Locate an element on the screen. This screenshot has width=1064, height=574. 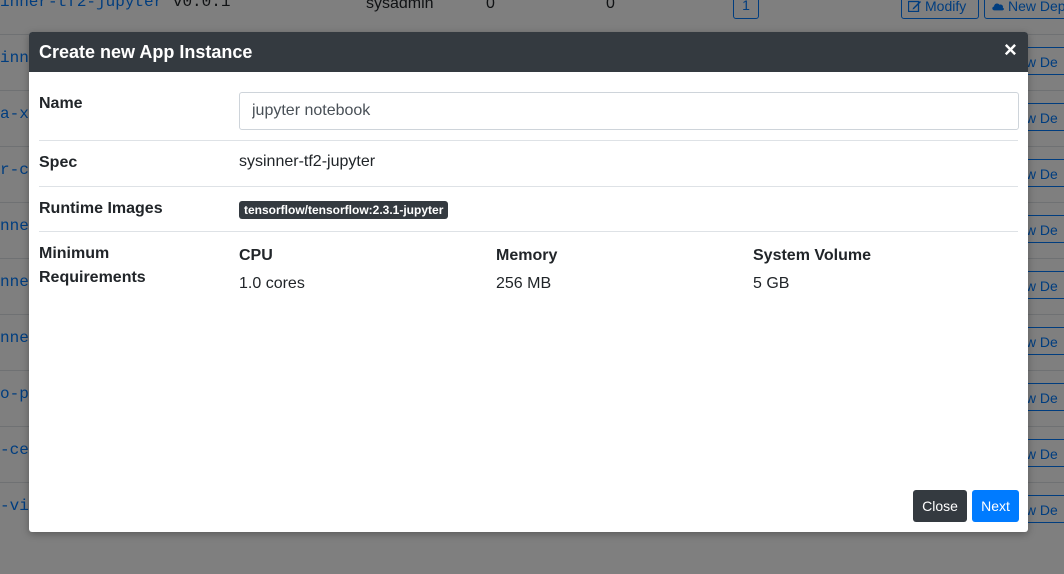
cpu-label: CPU is located at coordinates (256, 255).